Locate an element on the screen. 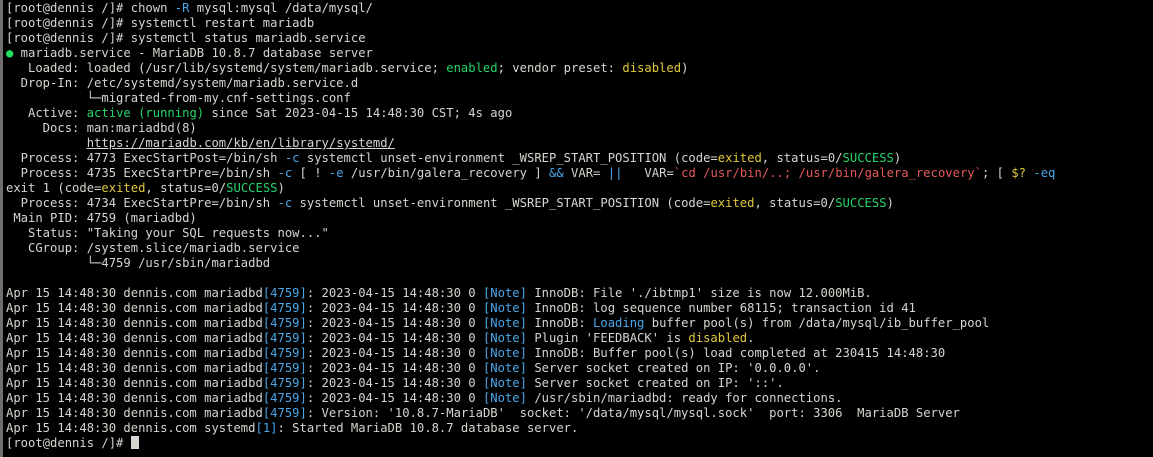 Image resolution: width=1153 pixels, height=457 pixels. terminal-line: exit 1 (code=exited, status=0/SUCCESS) is located at coordinates (579, 188).